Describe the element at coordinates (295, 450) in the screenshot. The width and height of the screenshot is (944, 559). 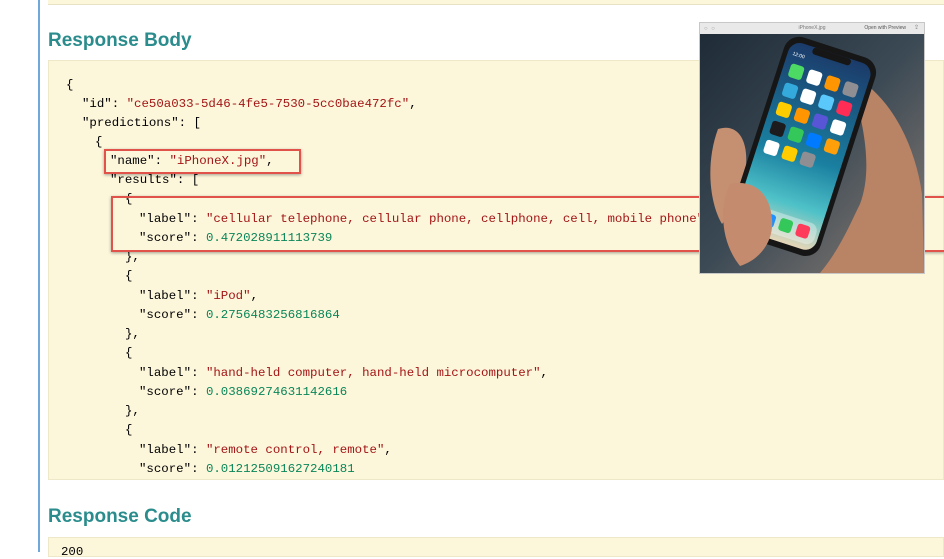
I see `result-label: "remote control, remote"` at that location.